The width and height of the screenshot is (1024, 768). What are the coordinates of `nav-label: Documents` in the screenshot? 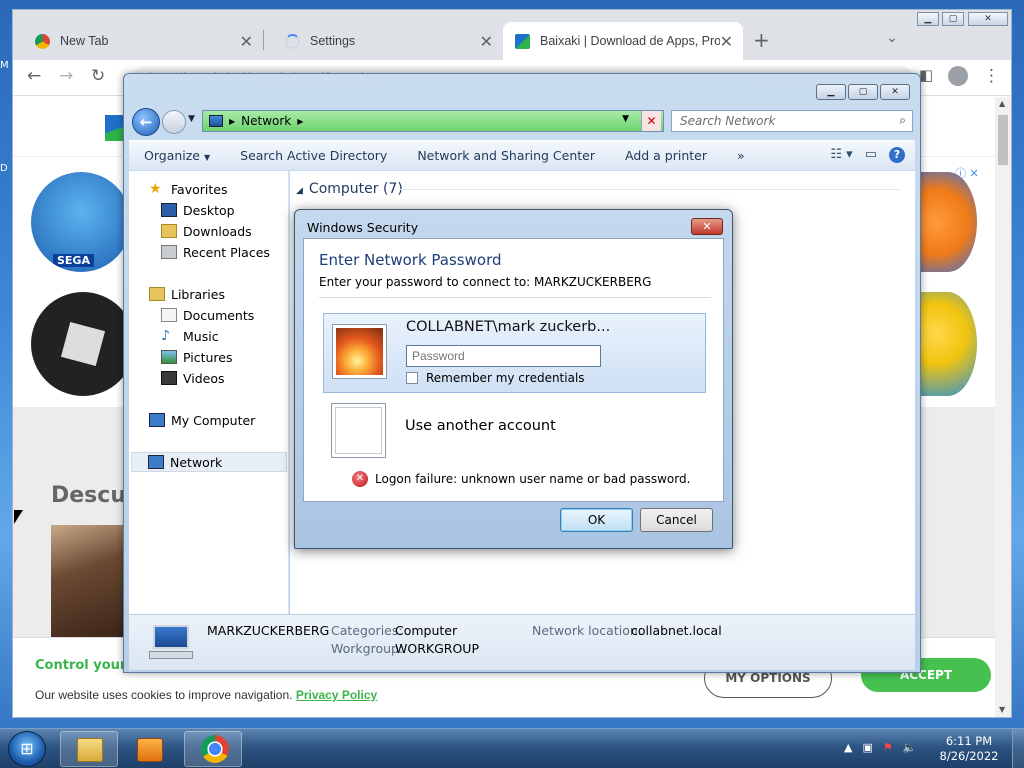 It's located at (219, 315).